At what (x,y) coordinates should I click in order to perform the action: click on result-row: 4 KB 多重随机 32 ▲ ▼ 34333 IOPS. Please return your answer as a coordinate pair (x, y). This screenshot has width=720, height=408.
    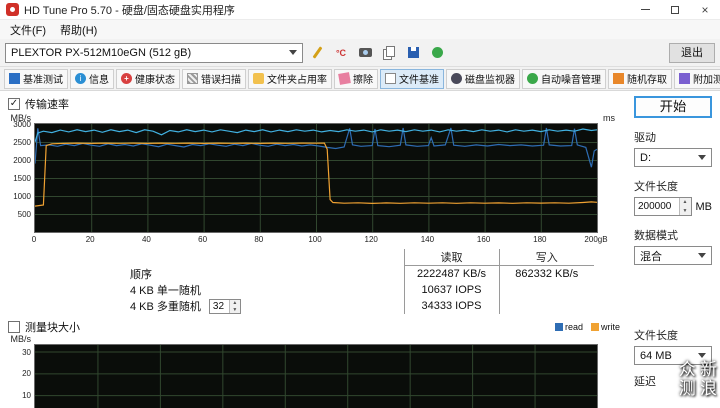
    Looking at the image, I should click on (359, 306).